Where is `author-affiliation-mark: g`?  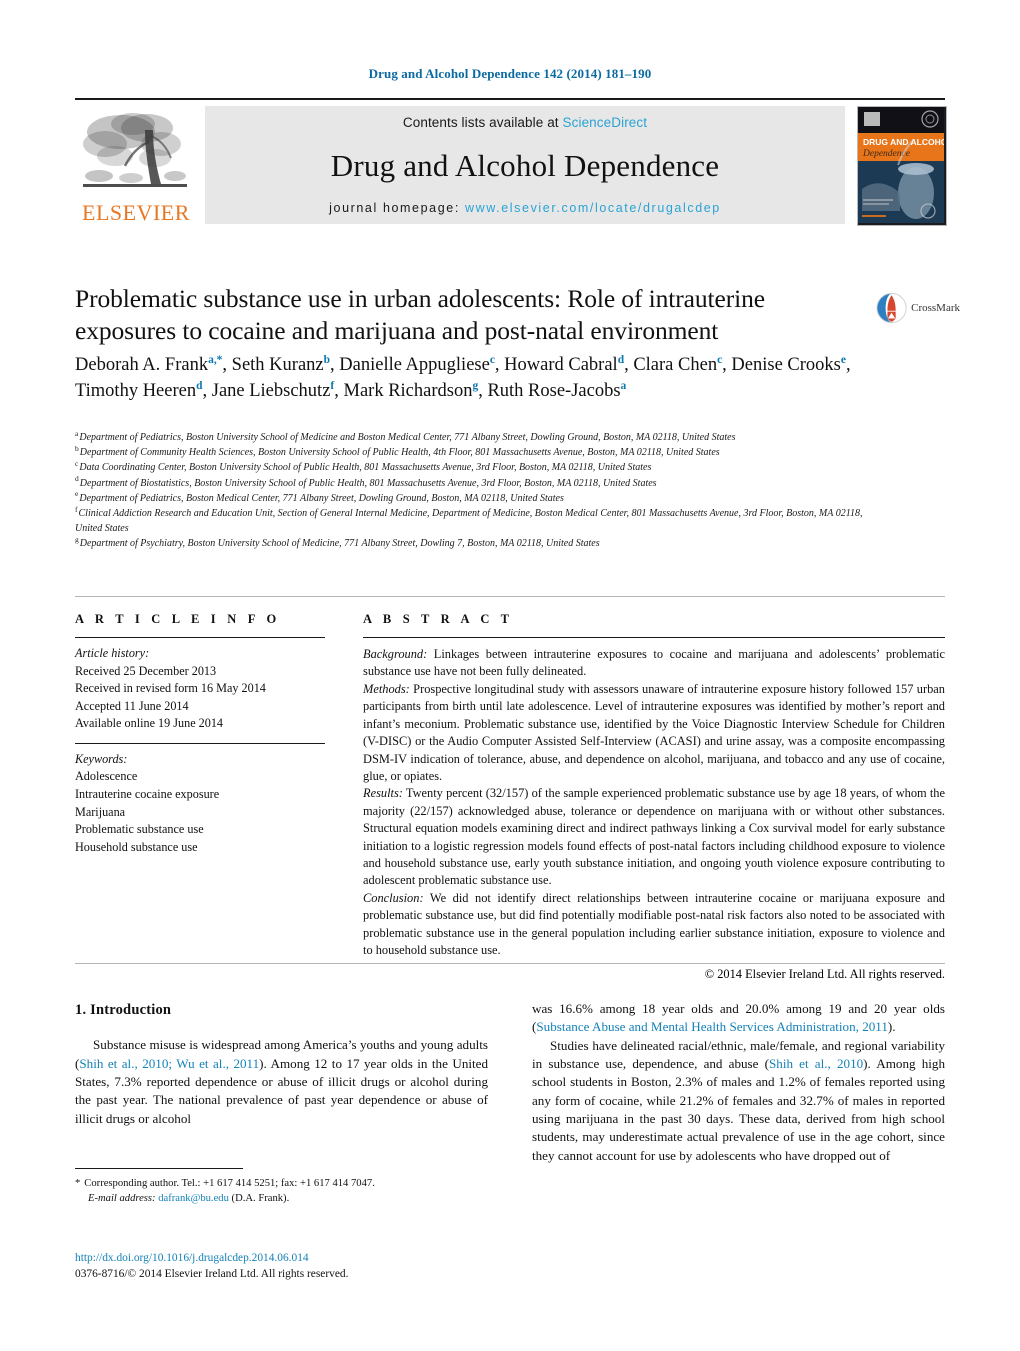
author-affiliation-mark: g is located at coordinates (475, 386).